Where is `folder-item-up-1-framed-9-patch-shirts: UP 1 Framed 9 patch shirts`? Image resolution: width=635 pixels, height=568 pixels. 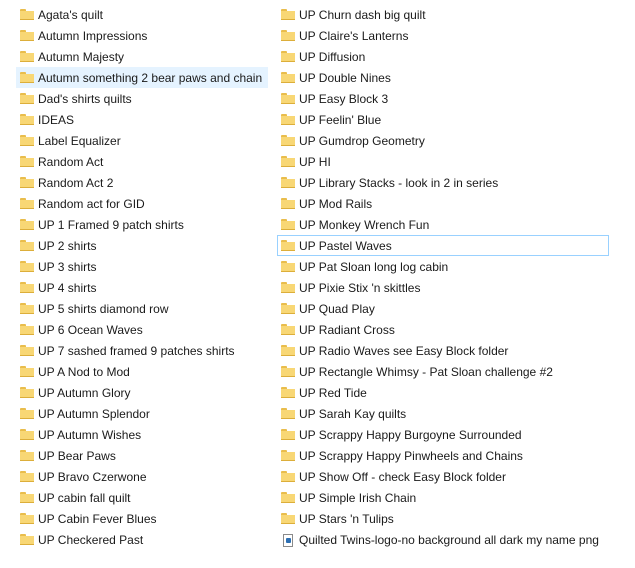 folder-item-up-1-framed-9-patch-shirts: UP 1 Framed 9 patch shirts is located at coordinates (142, 224).